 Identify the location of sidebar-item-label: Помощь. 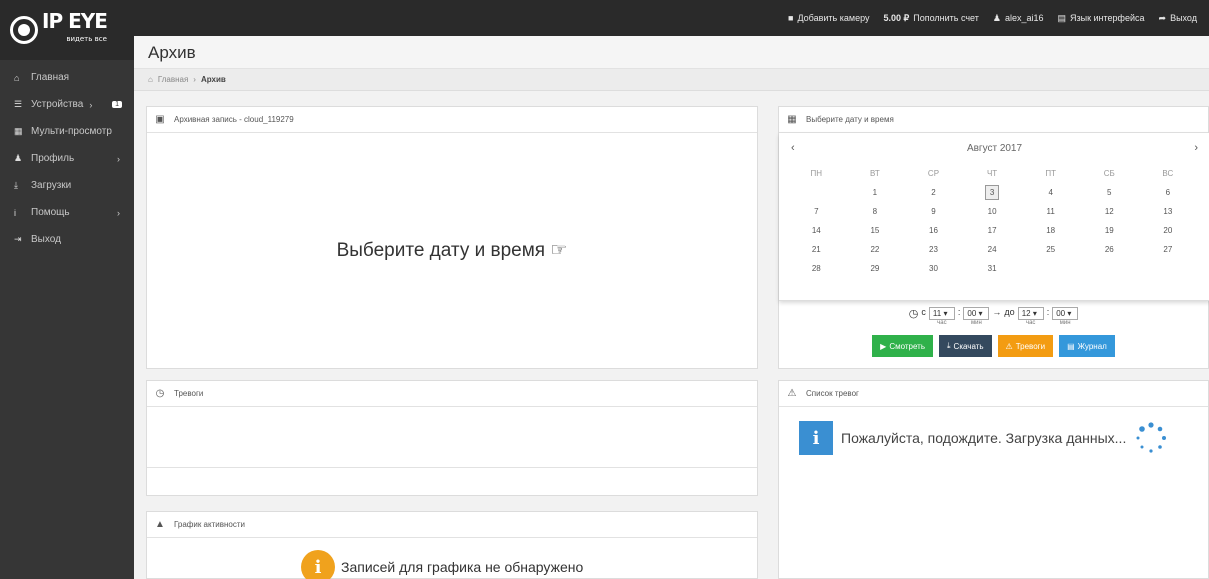
(50, 212).